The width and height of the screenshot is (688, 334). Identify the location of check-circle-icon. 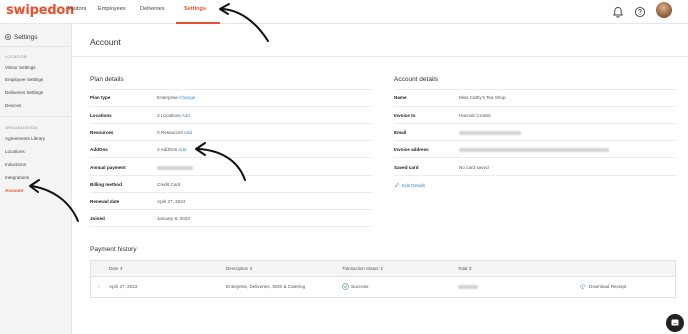
(345, 286).